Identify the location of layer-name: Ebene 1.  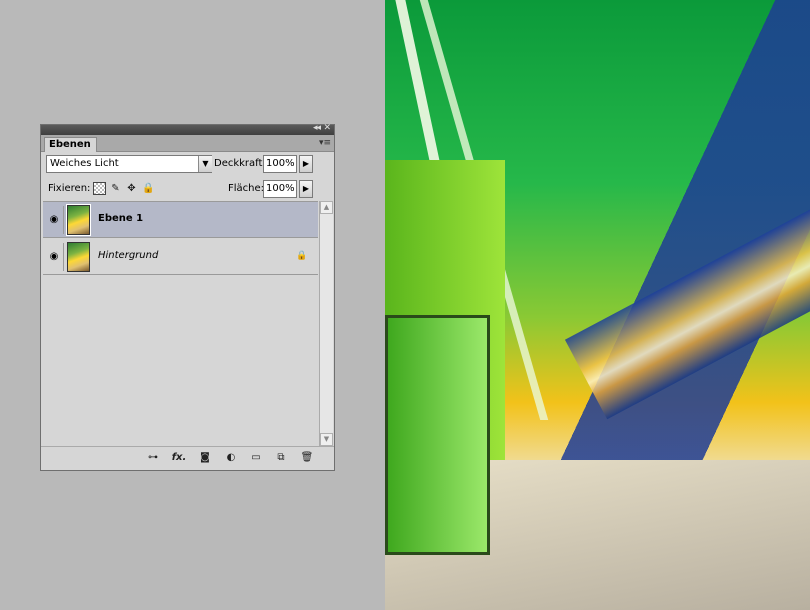
(120, 218).